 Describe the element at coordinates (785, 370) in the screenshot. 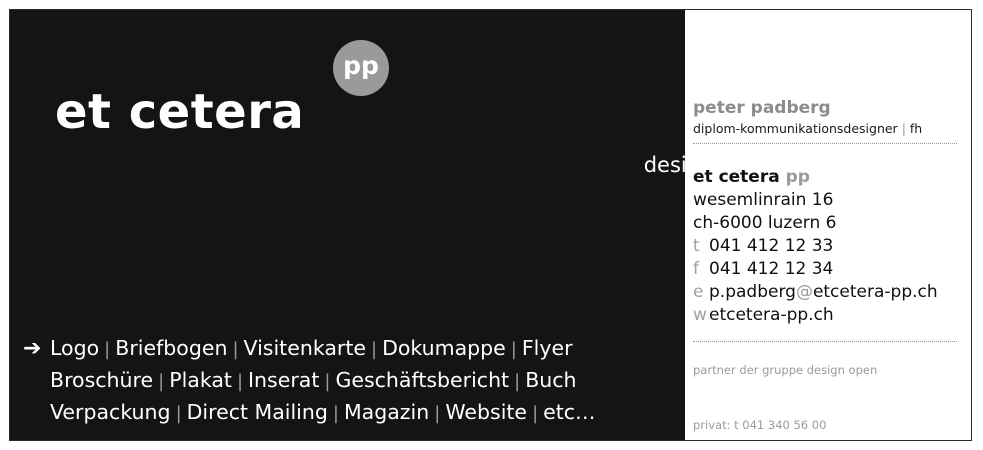

I see `partner-text: partner der gruppe design open` at that location.